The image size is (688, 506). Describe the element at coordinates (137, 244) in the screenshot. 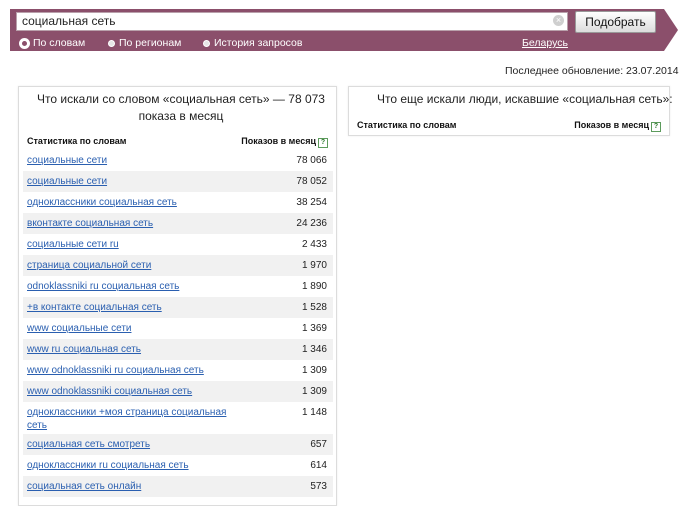

I see `keyword-link: социальные сети ru` at that location.